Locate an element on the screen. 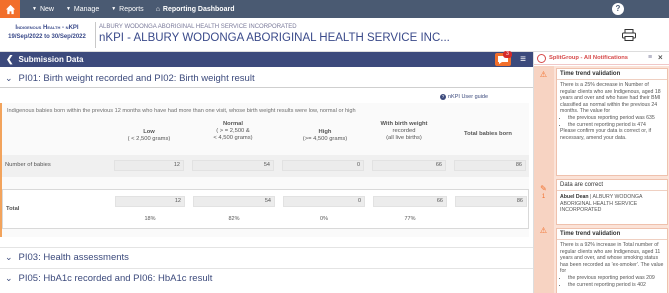  user-guide-link: ? nKPI User guide is located at coordinates (464, 97).